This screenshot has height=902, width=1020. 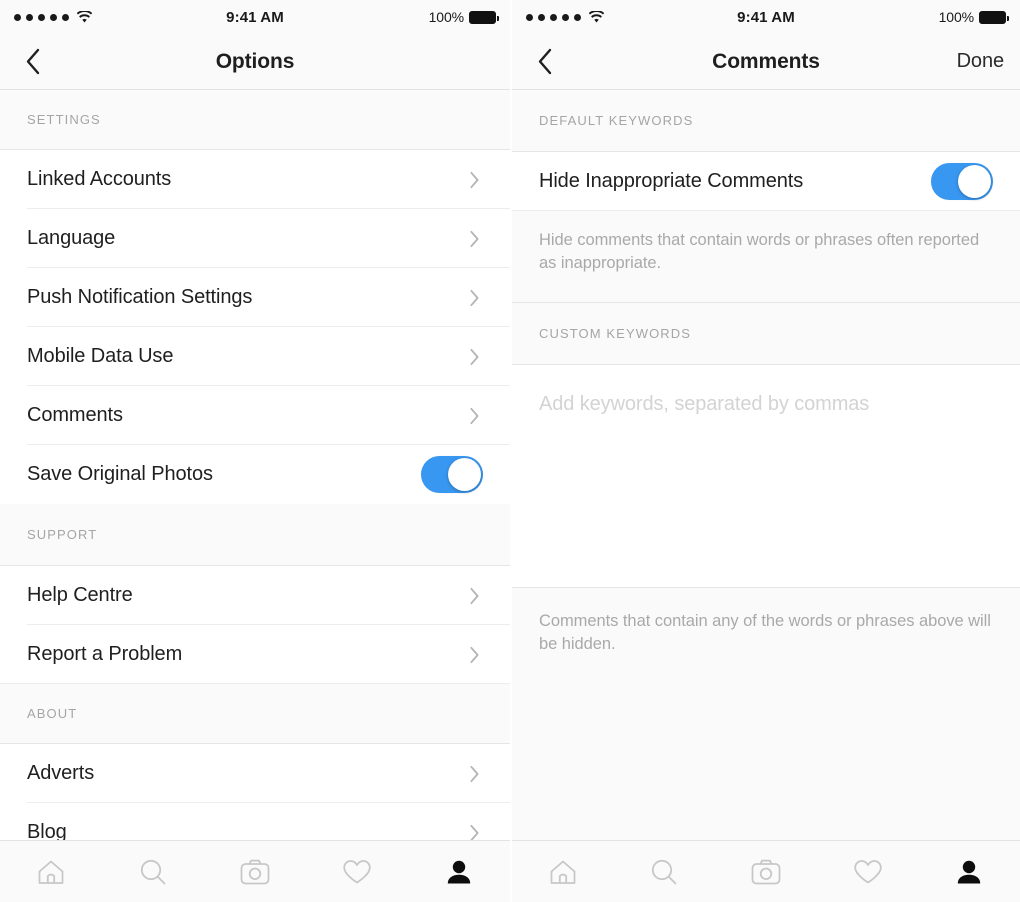 I want to click on list-item-mobile-data-use: Mobile Data Use, so click(x=255, y=356).